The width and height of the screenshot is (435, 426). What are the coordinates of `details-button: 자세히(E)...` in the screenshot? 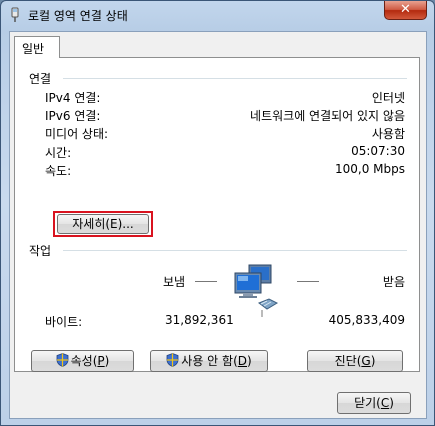 It's located at (103, 224).